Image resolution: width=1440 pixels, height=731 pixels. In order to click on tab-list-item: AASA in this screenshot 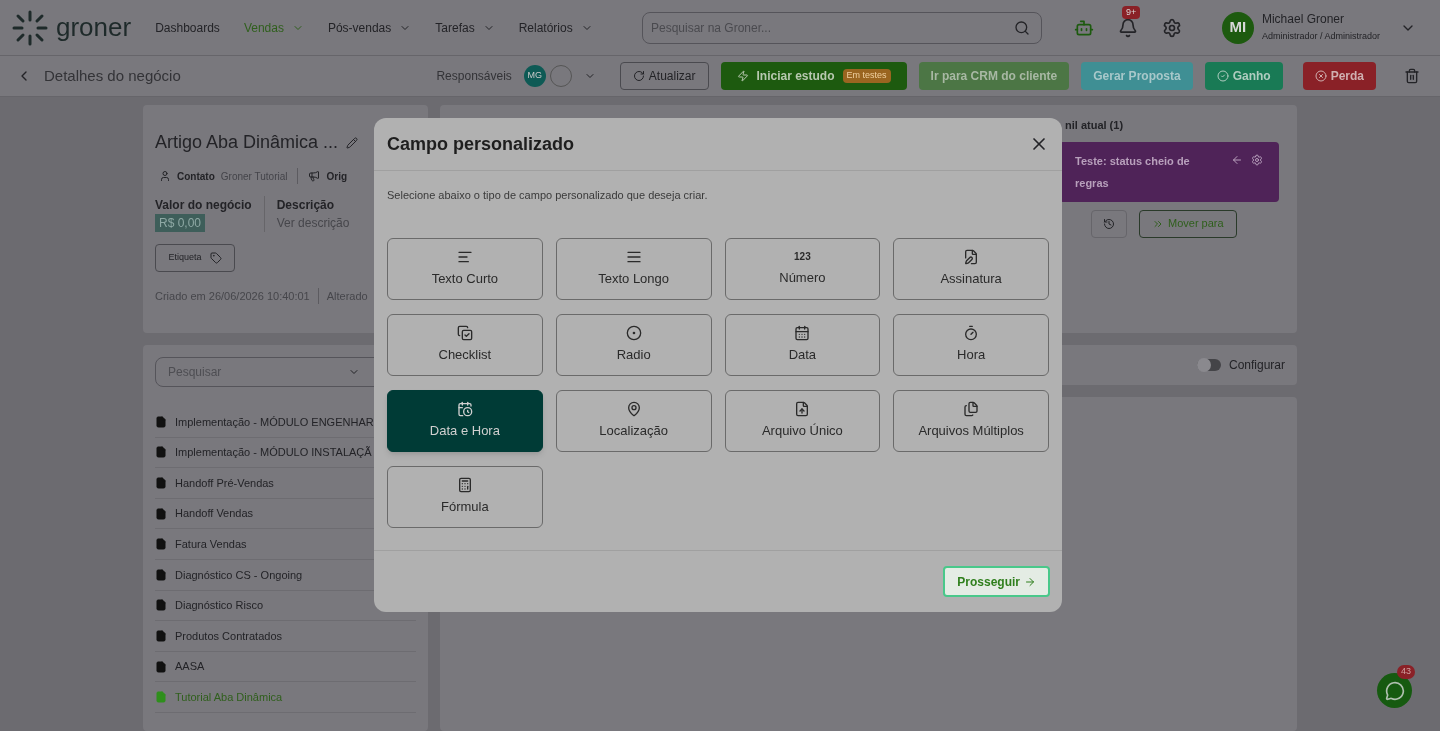, I will do `click(285, 667)`.